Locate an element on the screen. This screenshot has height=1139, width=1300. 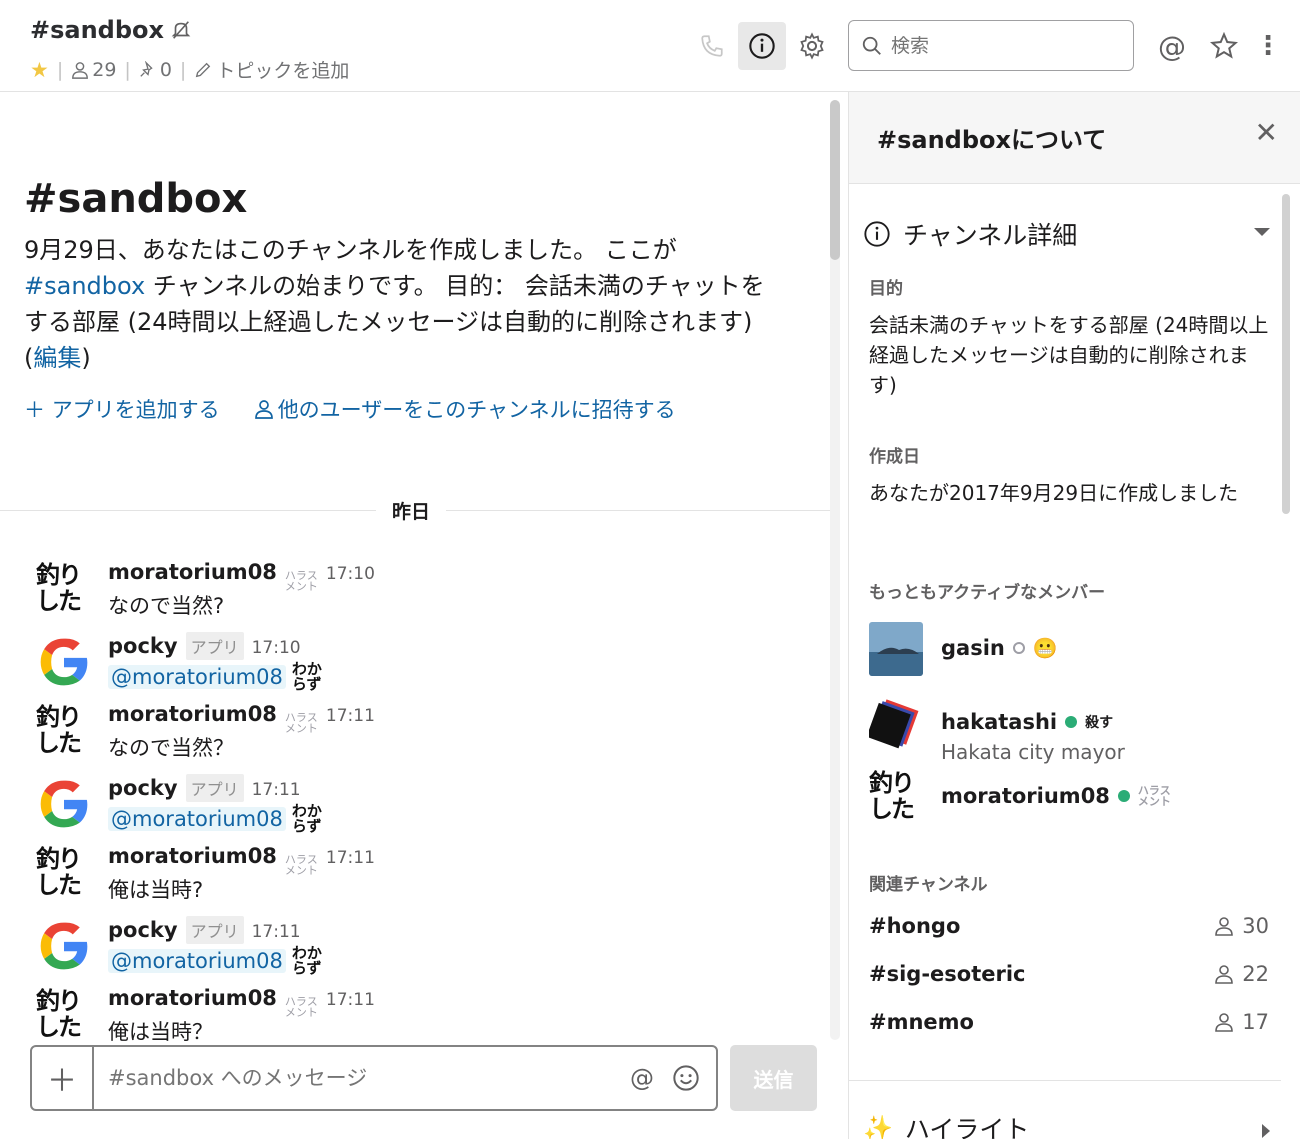
created-label: 作成日 is located at coordinates (894, 457).